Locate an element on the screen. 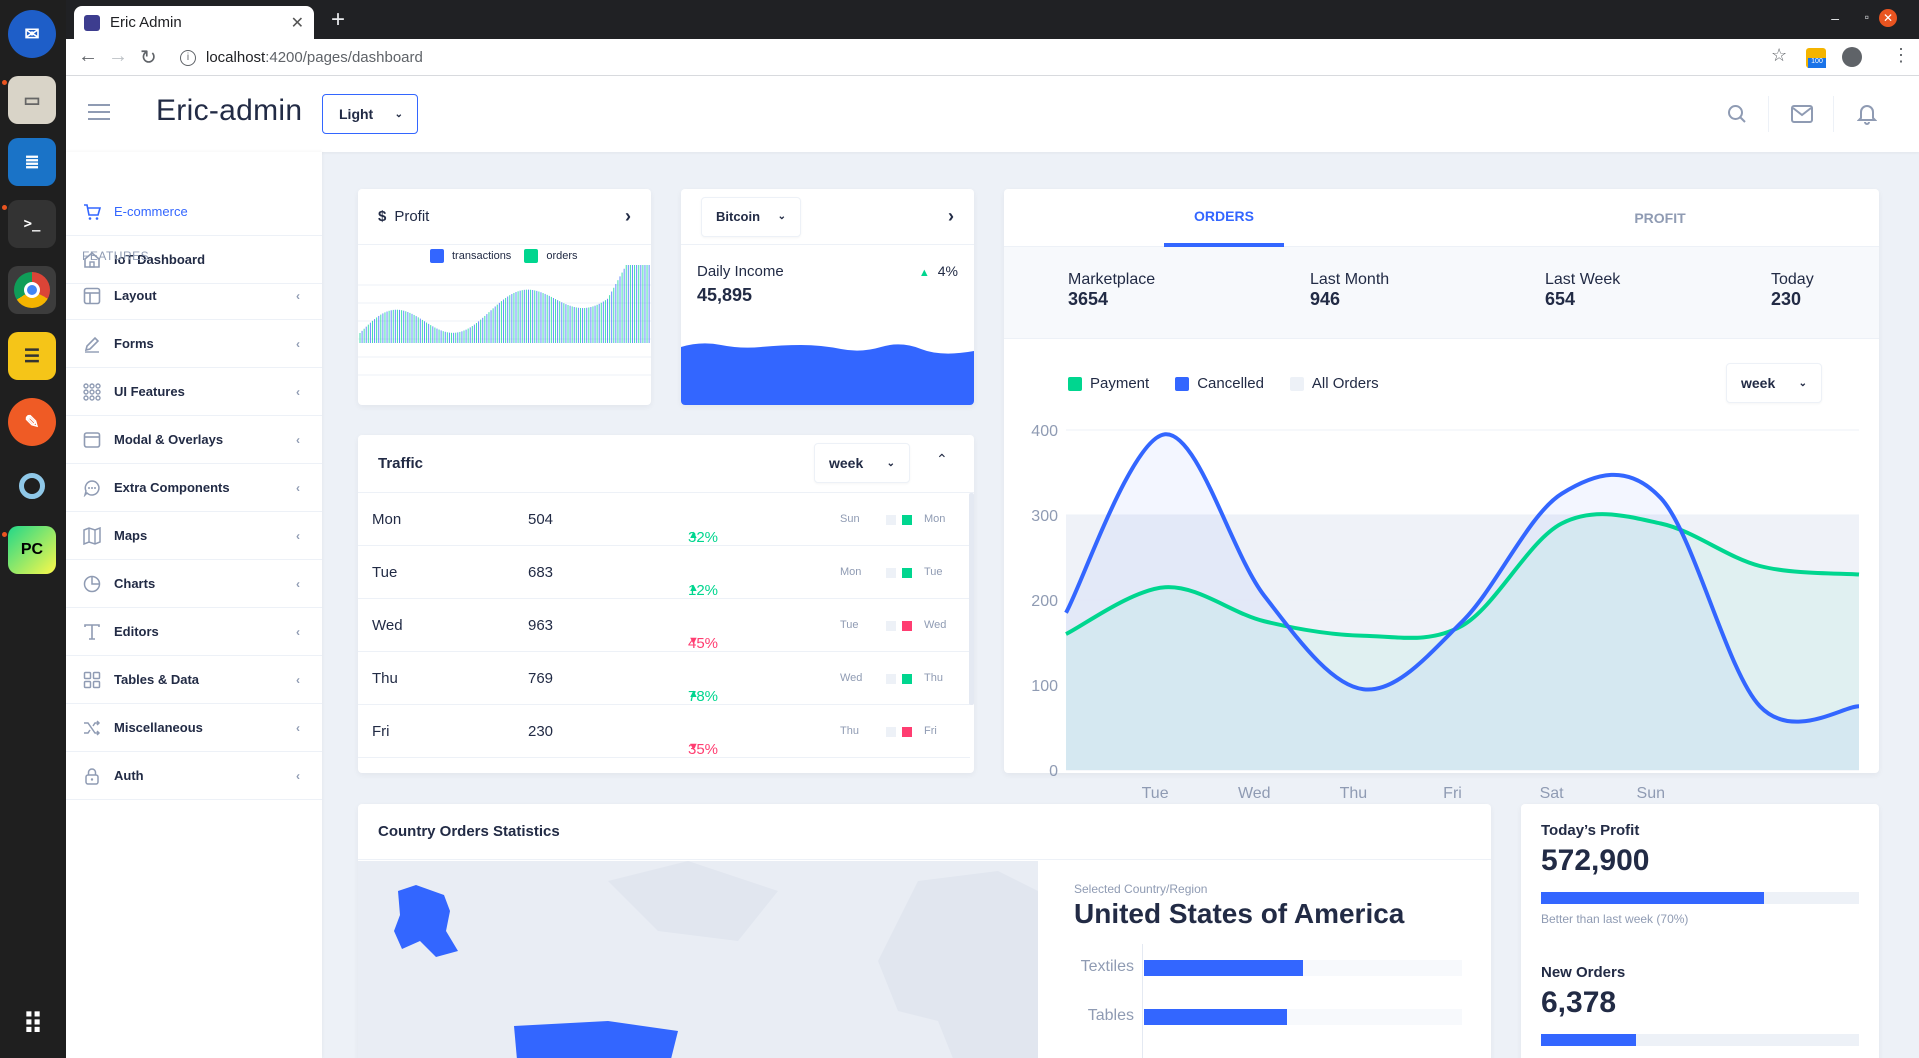 The image size is (1919, 1058). sidebar-item-layout: Layout ‹ is located at coordinates (194, 296).